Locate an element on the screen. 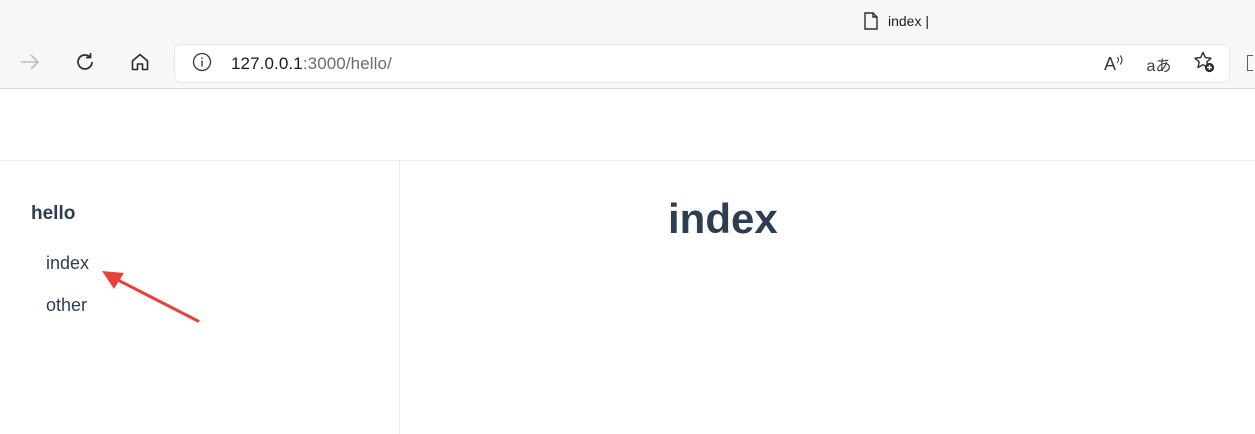  url-text: 127.0.0.1:3000/hello/ is located at coordinates (311, 64).